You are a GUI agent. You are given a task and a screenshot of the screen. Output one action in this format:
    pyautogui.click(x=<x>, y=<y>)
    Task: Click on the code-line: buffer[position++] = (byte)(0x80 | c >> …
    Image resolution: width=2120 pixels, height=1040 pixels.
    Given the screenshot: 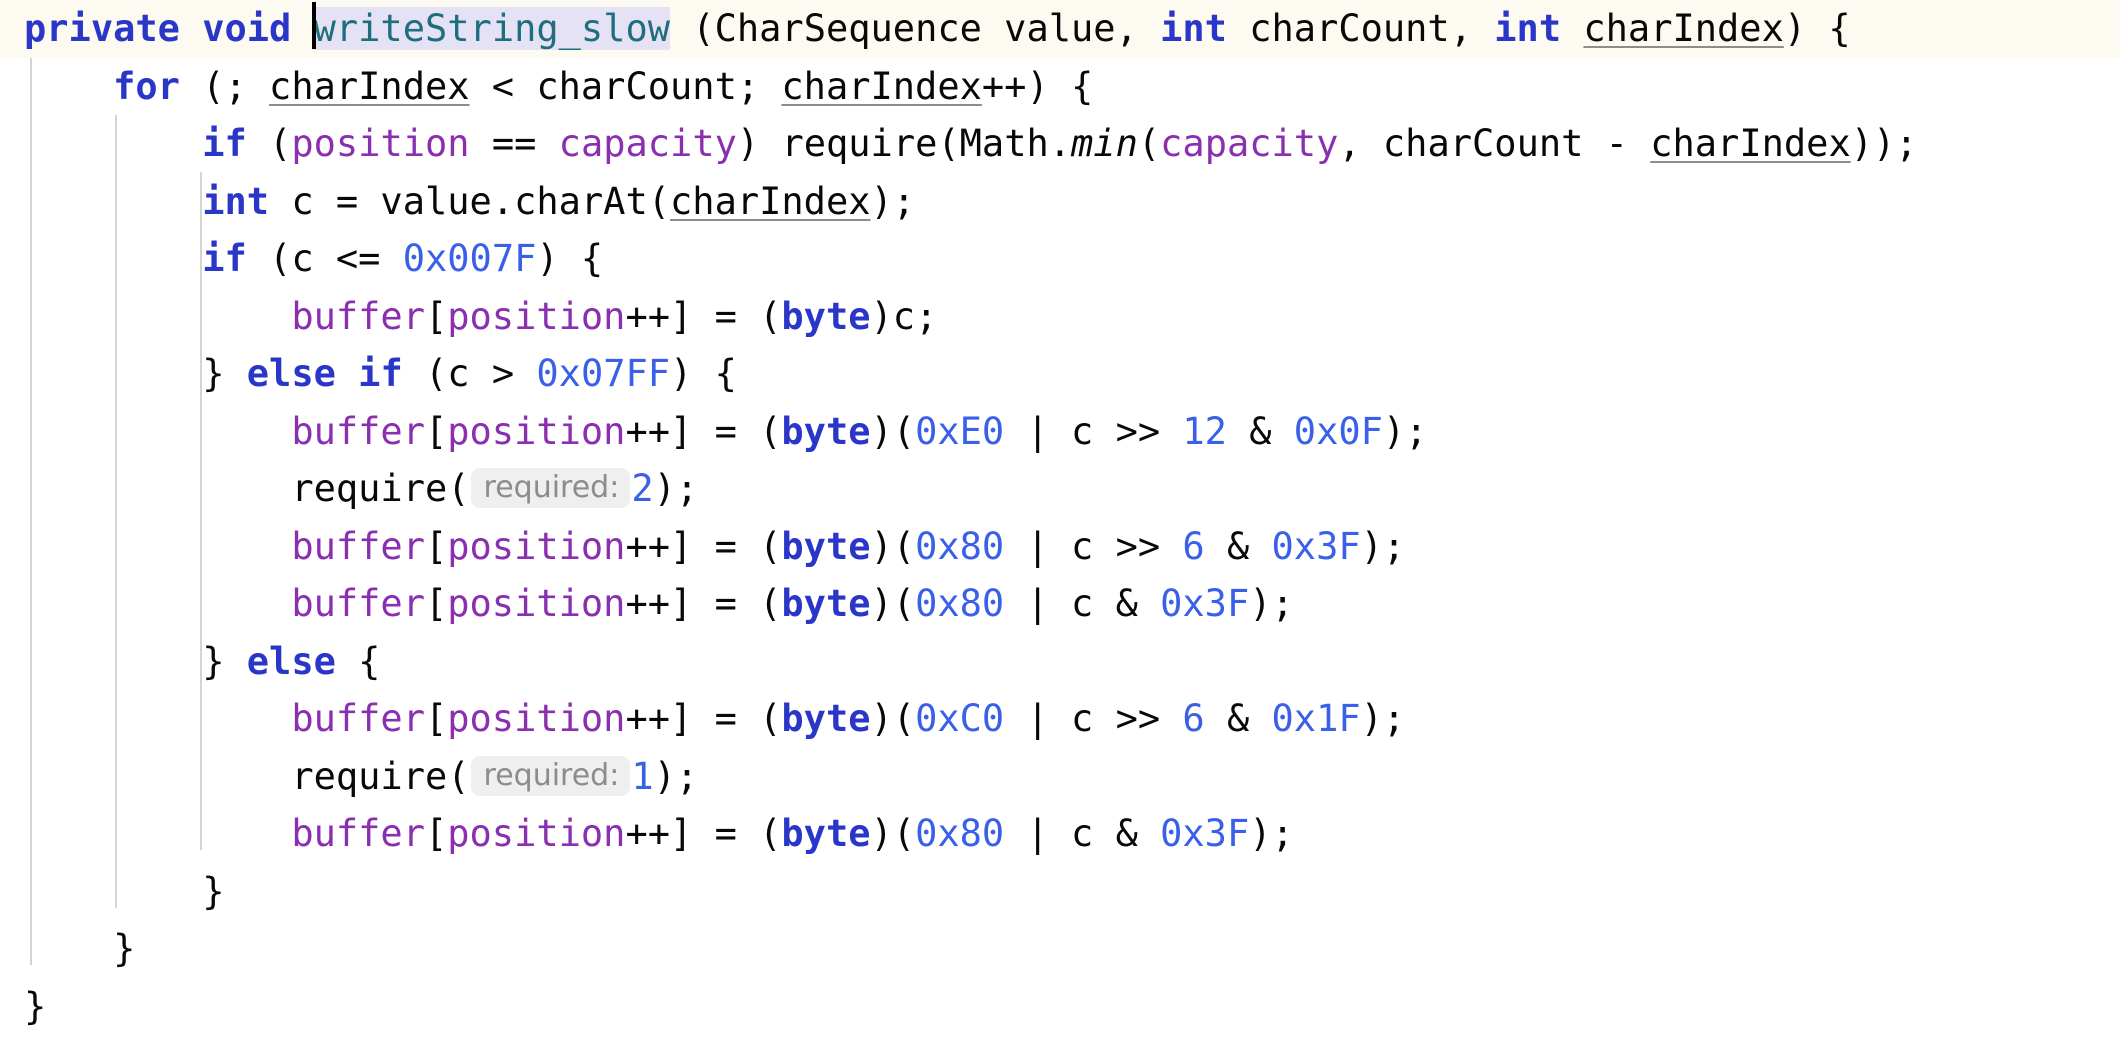 What is the action you would take?
    pyautogui.click(x=1060, y=547)
    